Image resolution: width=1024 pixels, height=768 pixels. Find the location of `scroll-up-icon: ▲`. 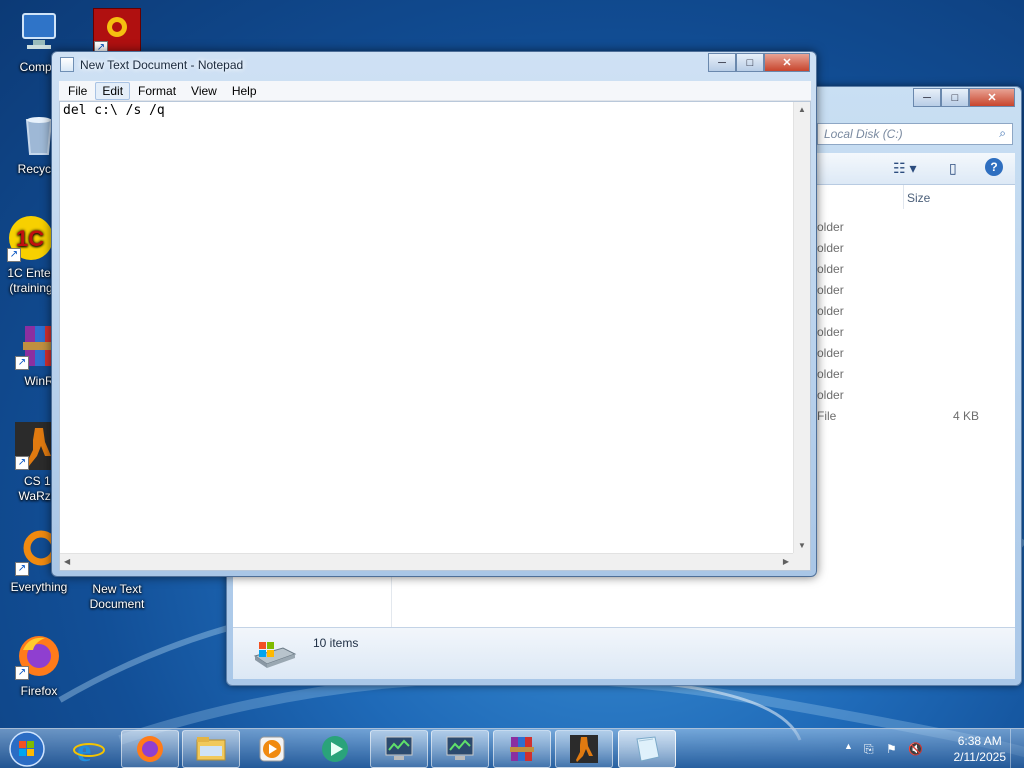

scroll-up-icon: ▲ is located at coordinates (802, 109).